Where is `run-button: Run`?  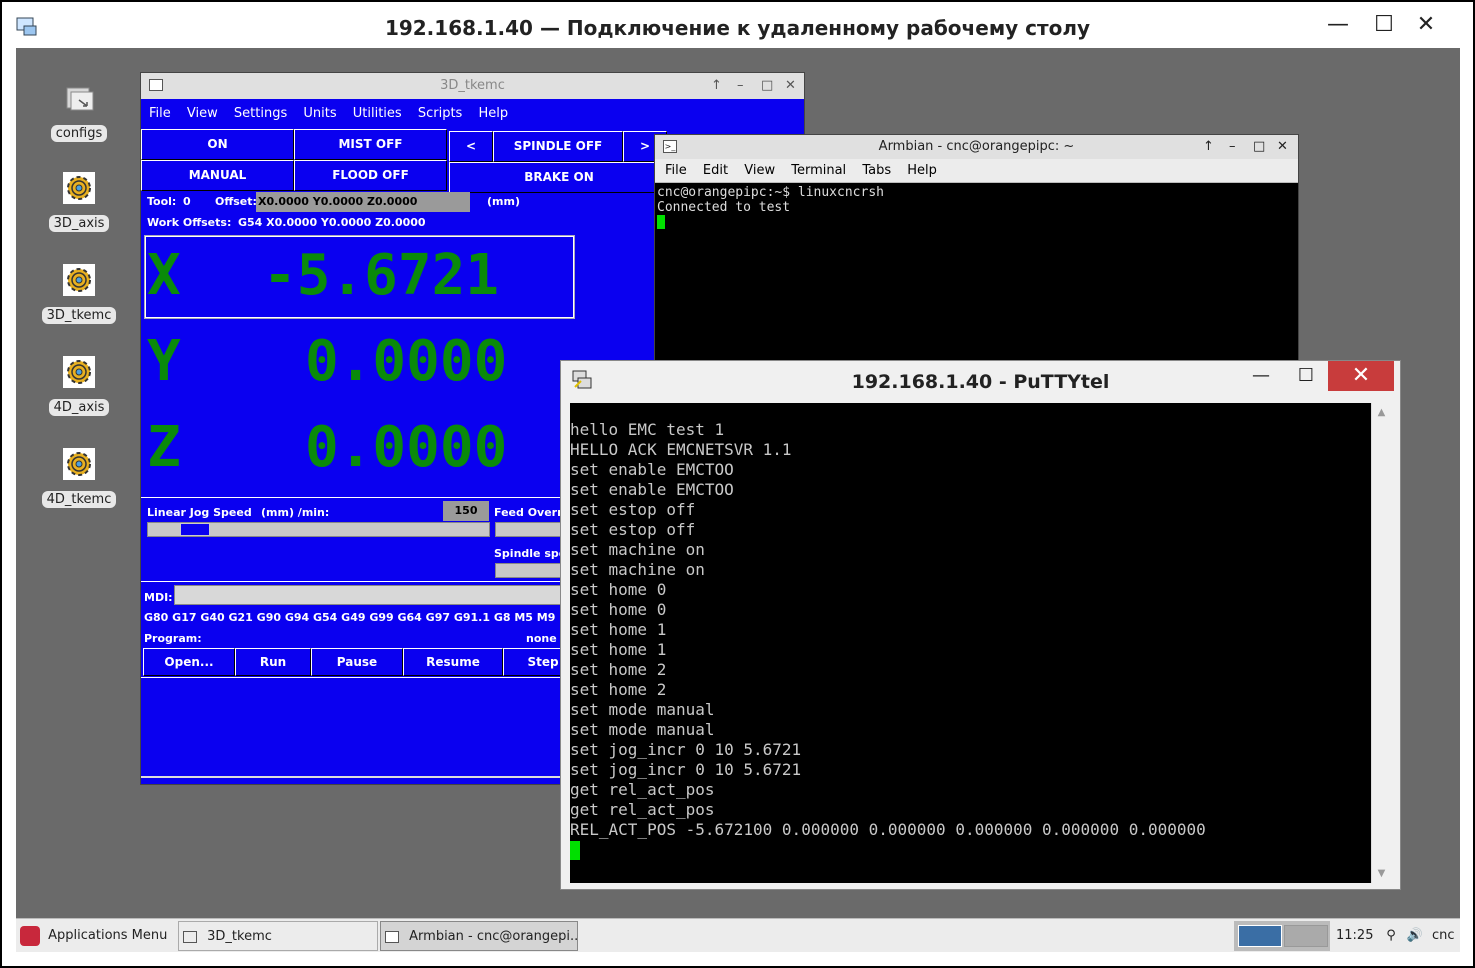
run-button: Run is located at coordinates (273, 662).